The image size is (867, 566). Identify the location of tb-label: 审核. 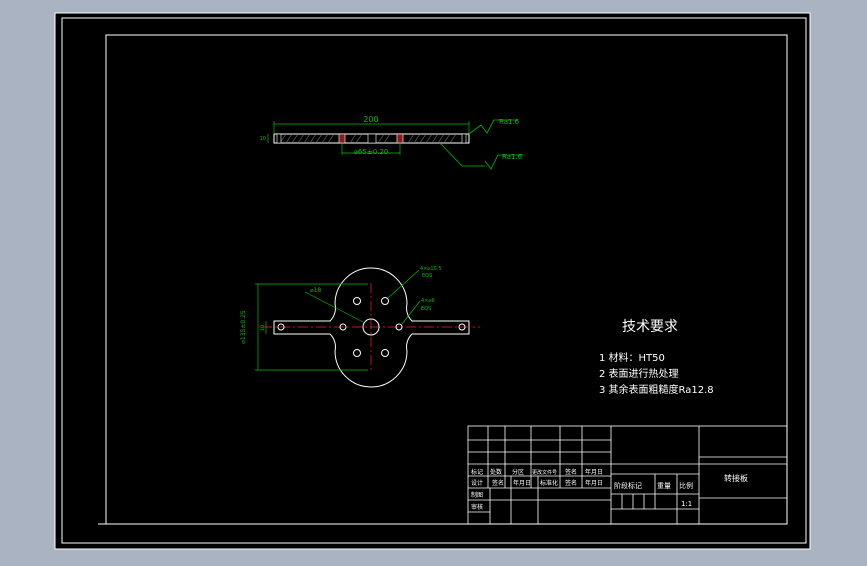
(477, 507).